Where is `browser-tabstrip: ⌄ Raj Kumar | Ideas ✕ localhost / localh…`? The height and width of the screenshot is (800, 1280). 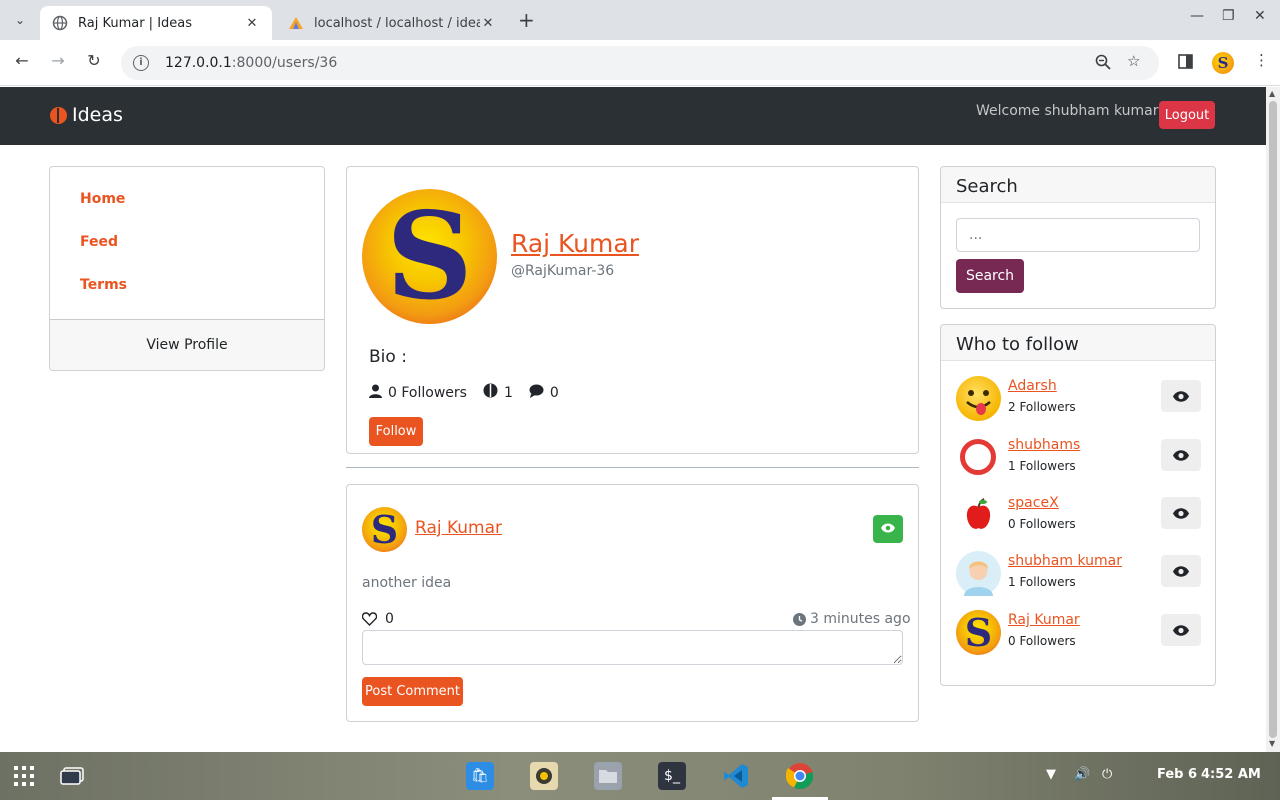 browser-tabstrip: ⌄ Raj Kumar | Ideas ✕ localhost / localh… is located at coordinates (640, 20).